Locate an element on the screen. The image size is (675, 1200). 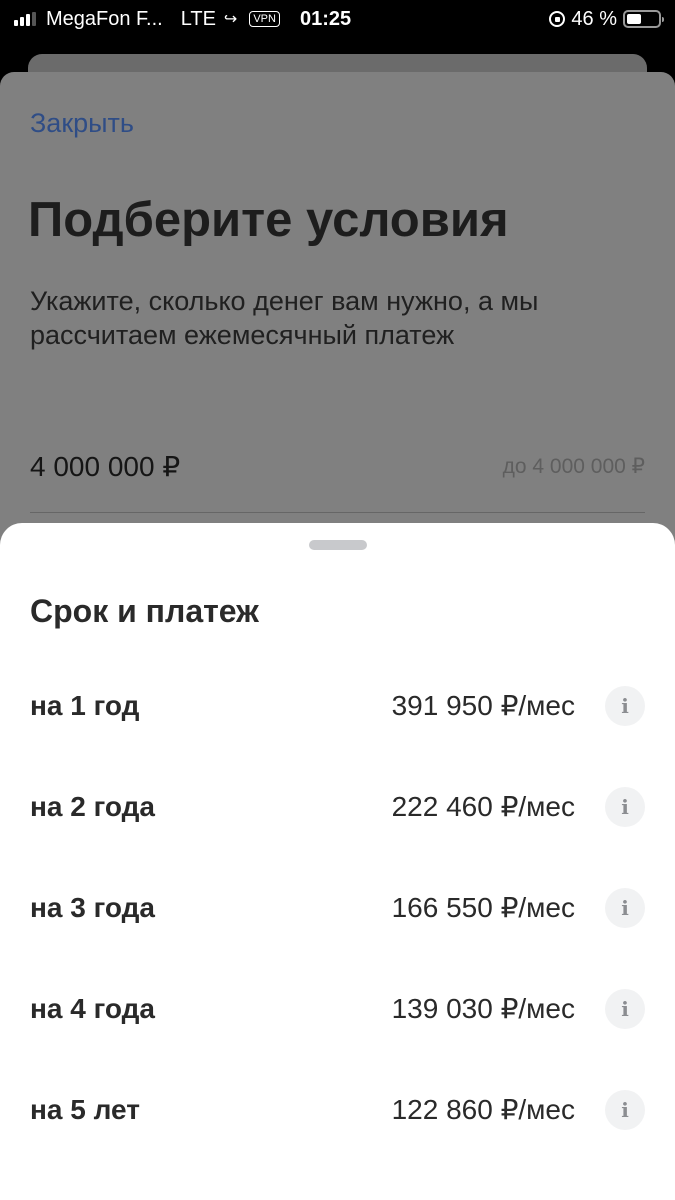
sheet-grabber-handle is located at coordinates (337, 545).